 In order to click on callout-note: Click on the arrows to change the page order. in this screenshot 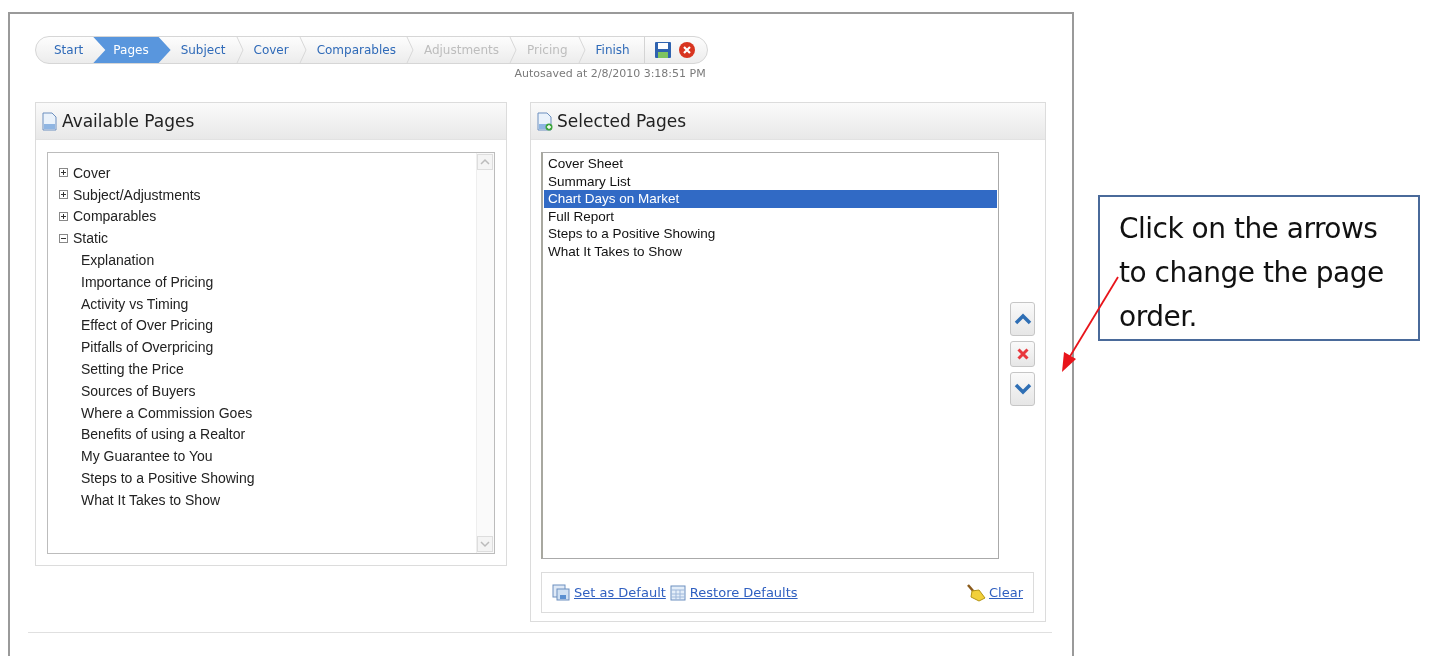, I will do `click(1259, 268)`.